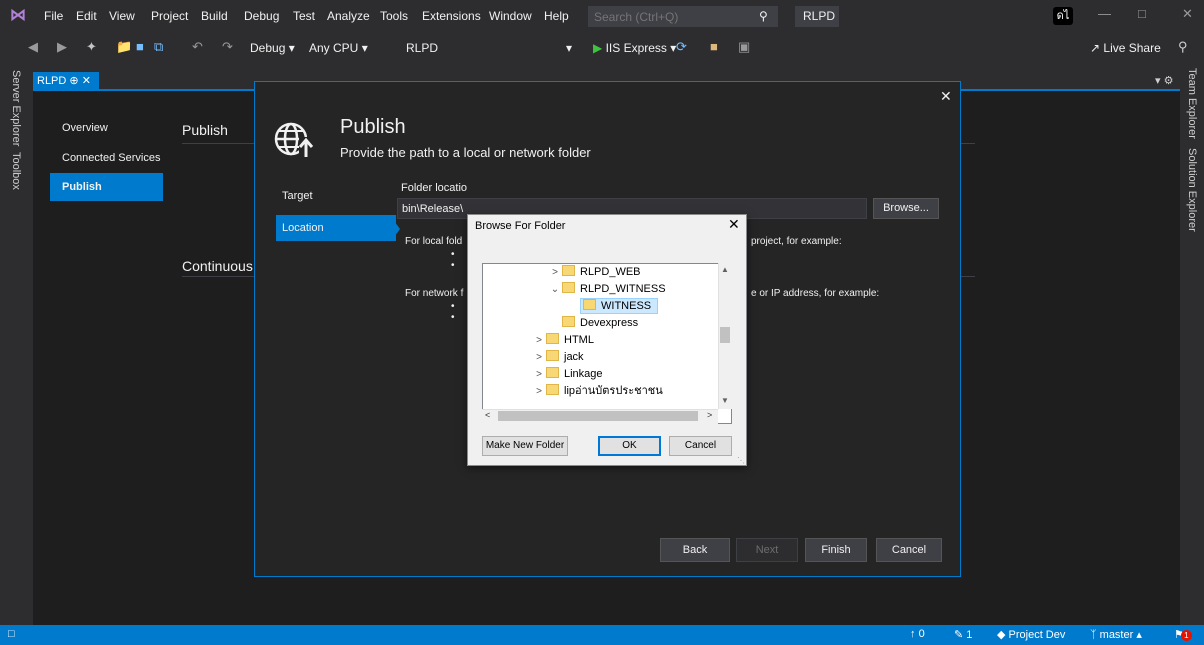 The height and width of the screenshot is (645, 1204). What do you see at coordinates (348, 16) in the screenshot?
I see `menu-analyze: Analyze` at bounding box center [348, 16].